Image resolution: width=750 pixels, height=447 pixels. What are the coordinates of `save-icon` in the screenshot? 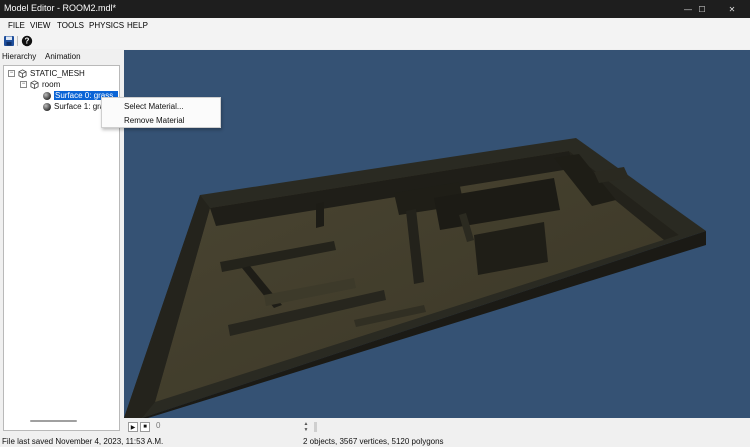 It's located at (9, 41).